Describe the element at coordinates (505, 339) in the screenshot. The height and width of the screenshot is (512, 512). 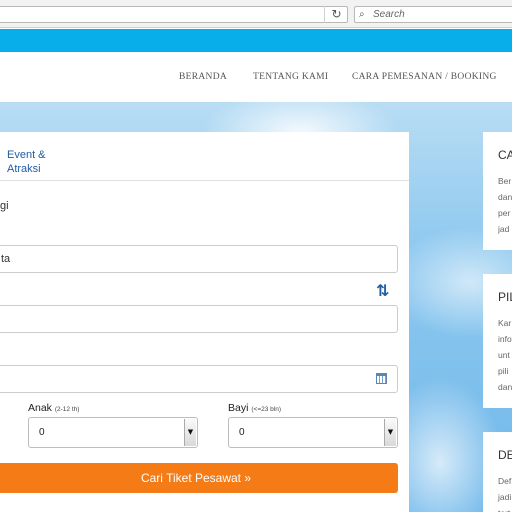
I see `card-text: info` at that location.